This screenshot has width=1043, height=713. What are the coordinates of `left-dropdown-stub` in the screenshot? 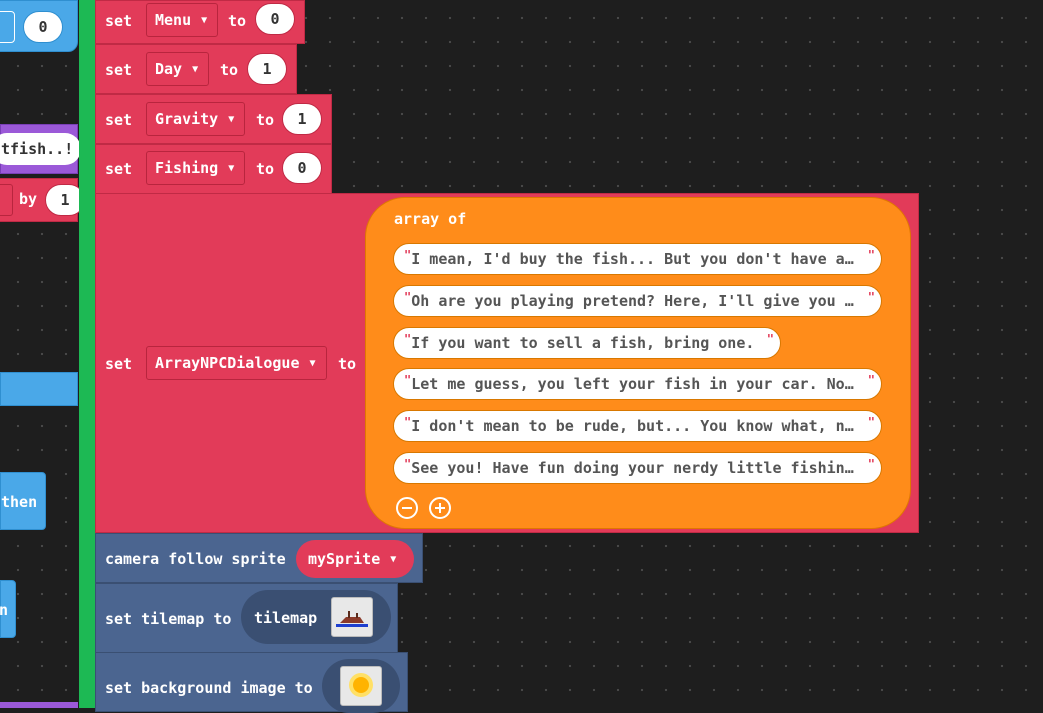 It's located at (7, 27).